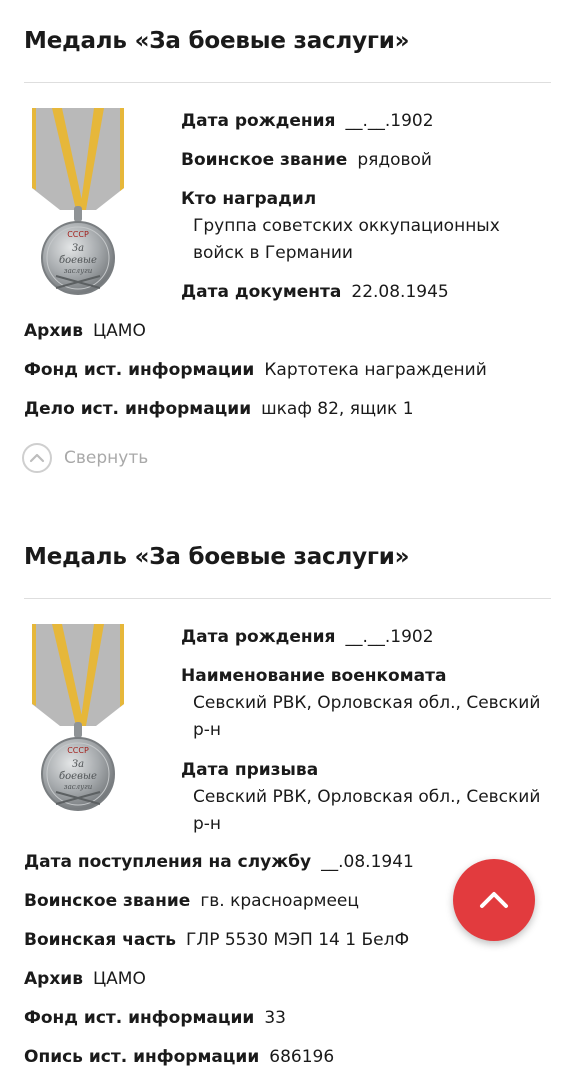  I want to click on opis-row: Опись ист. информации 686196, so click(179, 1057).